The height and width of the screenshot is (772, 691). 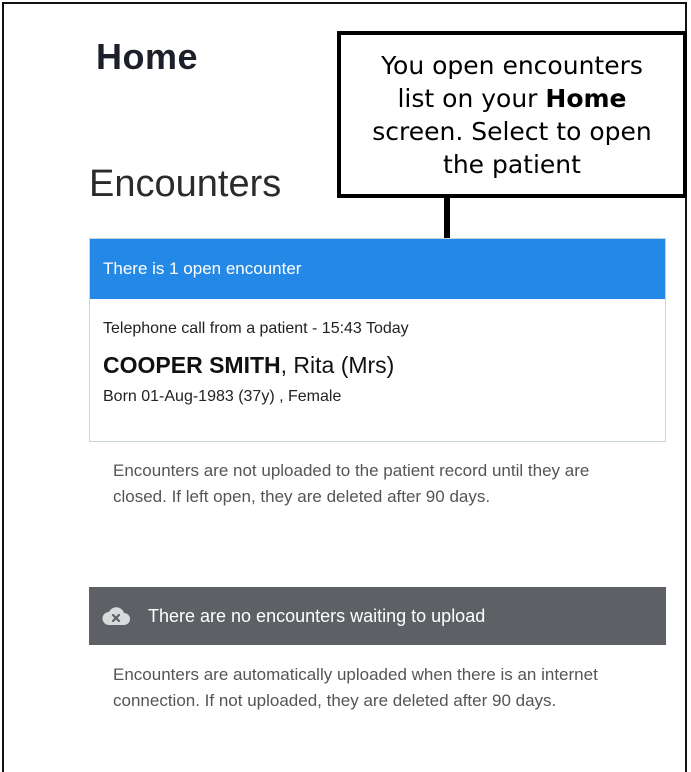 What do you see at coordinates (116, 616) in the screenshot?
I see `cloud-x-icon` at bounding box center [116, 616].